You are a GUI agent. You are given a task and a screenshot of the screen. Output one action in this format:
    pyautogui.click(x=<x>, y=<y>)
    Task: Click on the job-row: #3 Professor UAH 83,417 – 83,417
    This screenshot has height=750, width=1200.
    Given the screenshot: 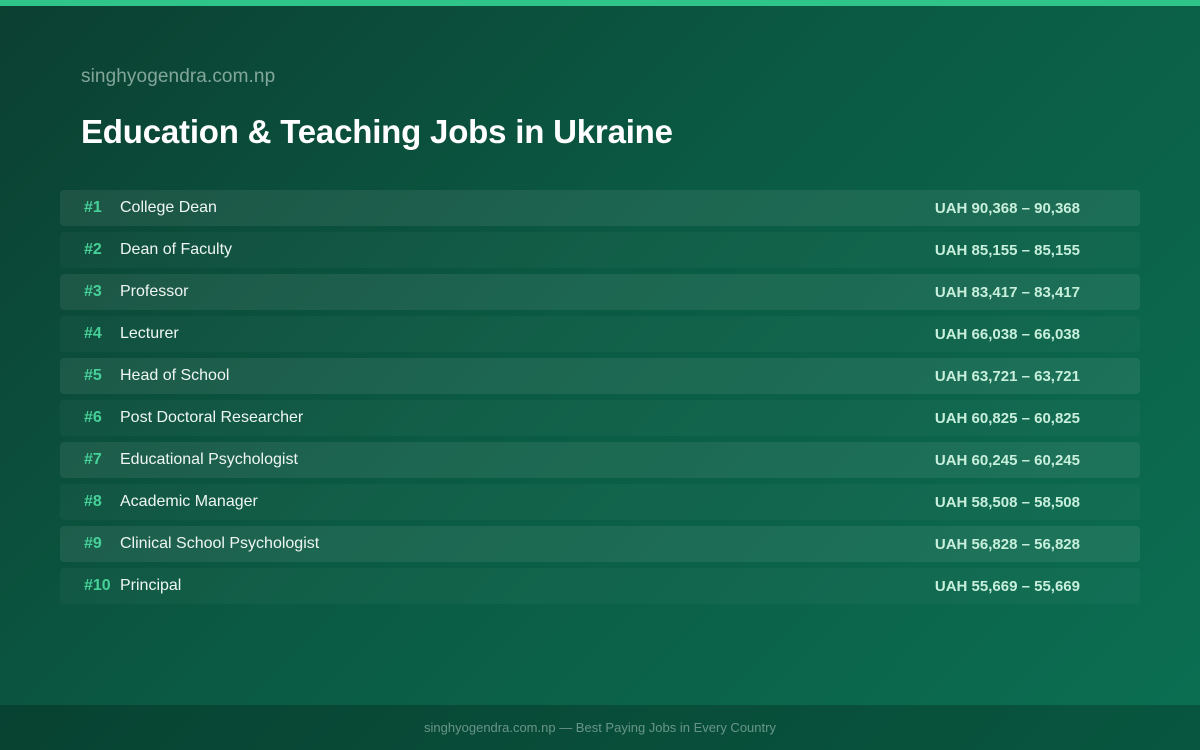 What is the action you would take?
    pyautogui.click(x=600, y=292)
    